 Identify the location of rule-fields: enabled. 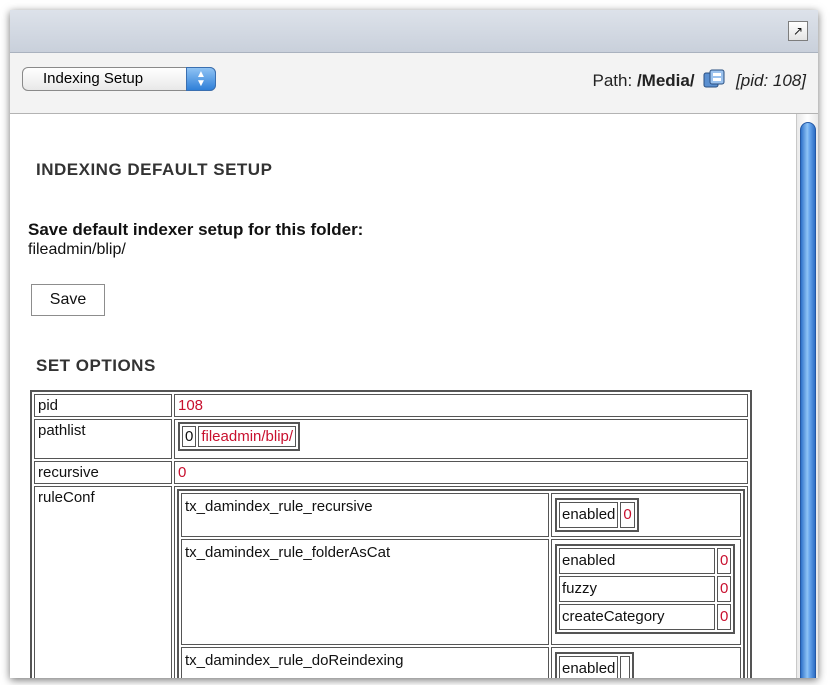
(595, 665).